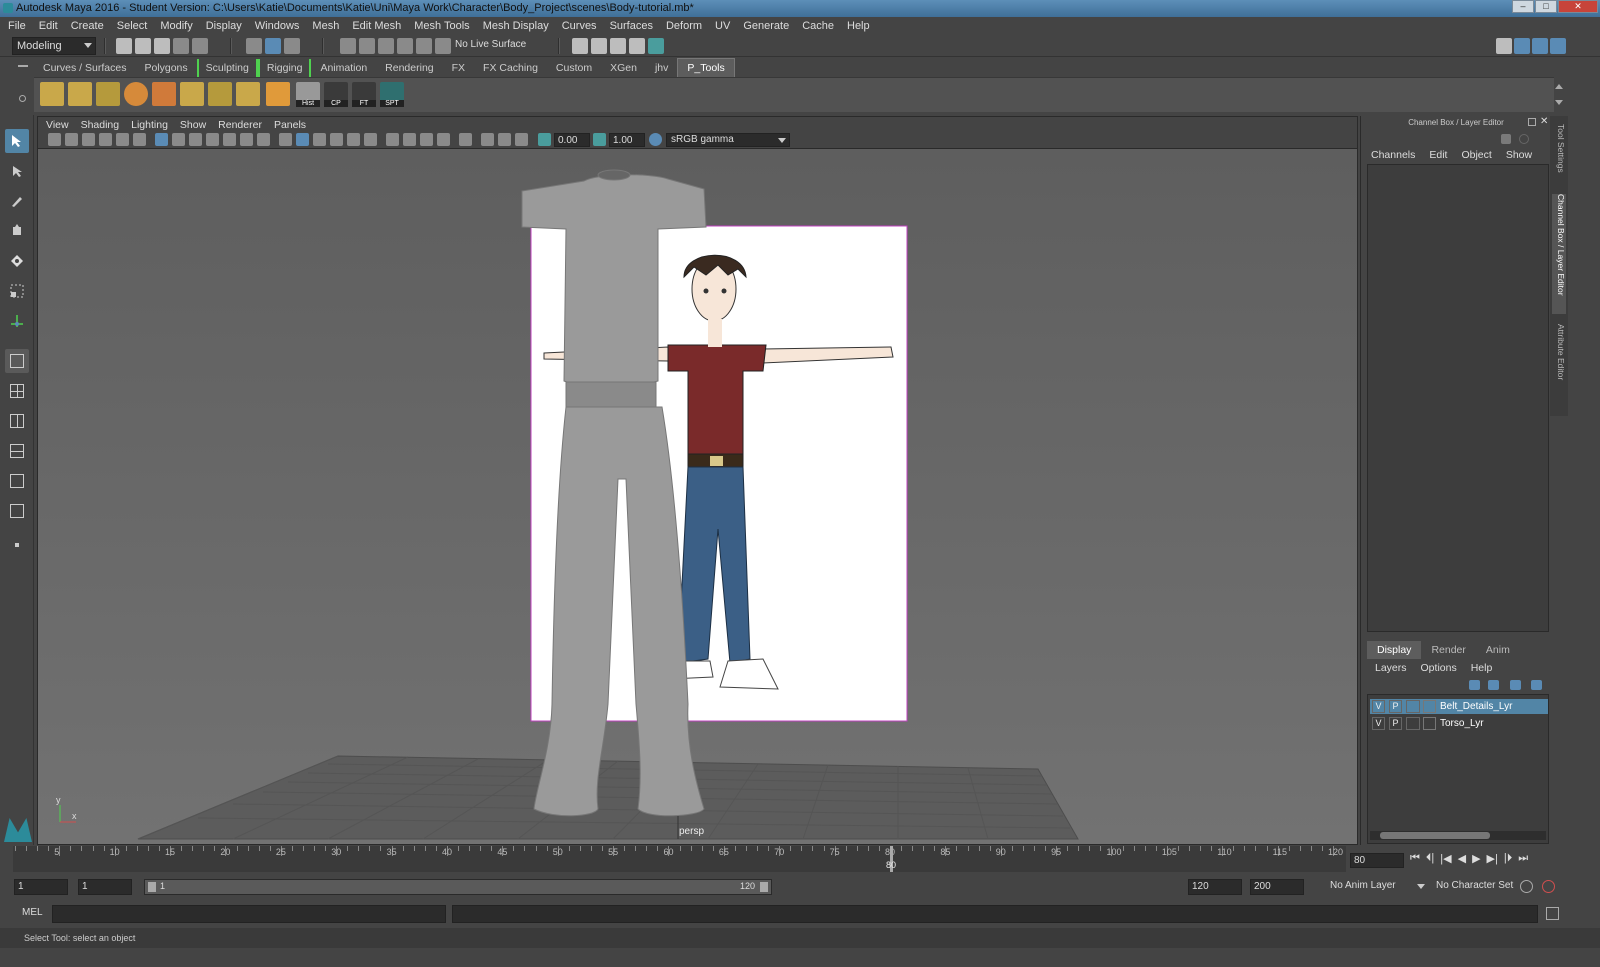  I want to click on toggle-channel-box-icon, so click(1558, 46).